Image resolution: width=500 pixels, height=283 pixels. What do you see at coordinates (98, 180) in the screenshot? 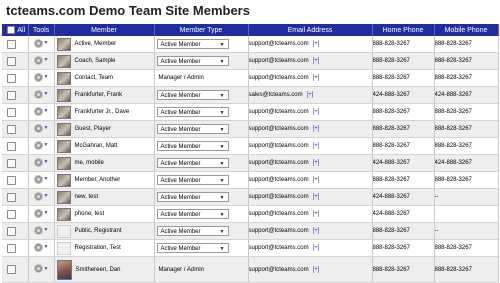
I see `member-name-link: Member, Another` at bounding box center [98, 180].